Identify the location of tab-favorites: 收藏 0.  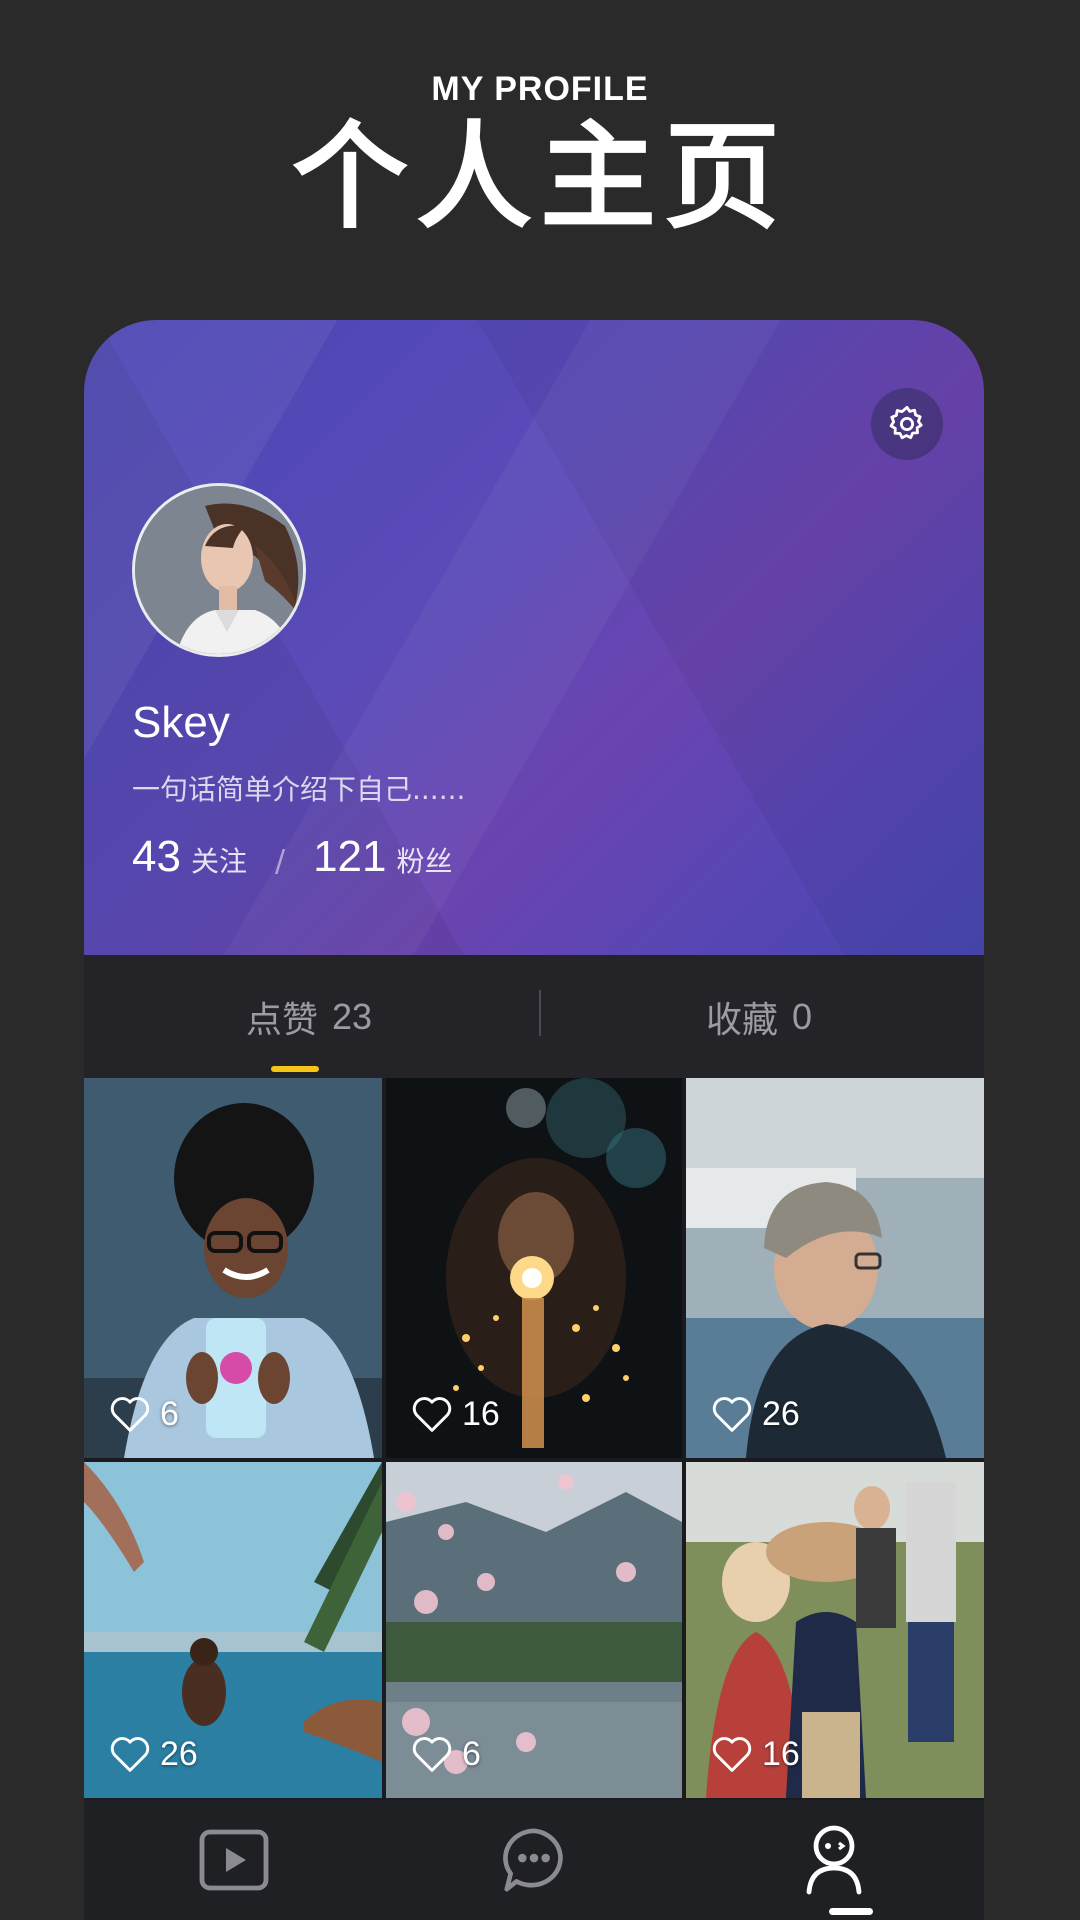
(759, 1016).